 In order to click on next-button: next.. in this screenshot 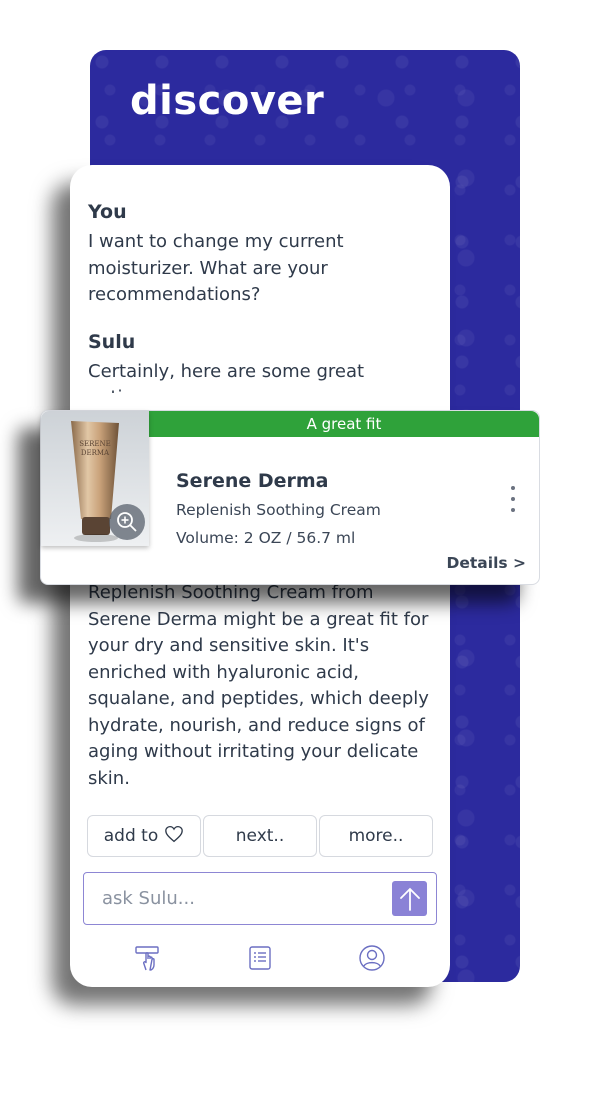, I will do `click(260, 836)`.